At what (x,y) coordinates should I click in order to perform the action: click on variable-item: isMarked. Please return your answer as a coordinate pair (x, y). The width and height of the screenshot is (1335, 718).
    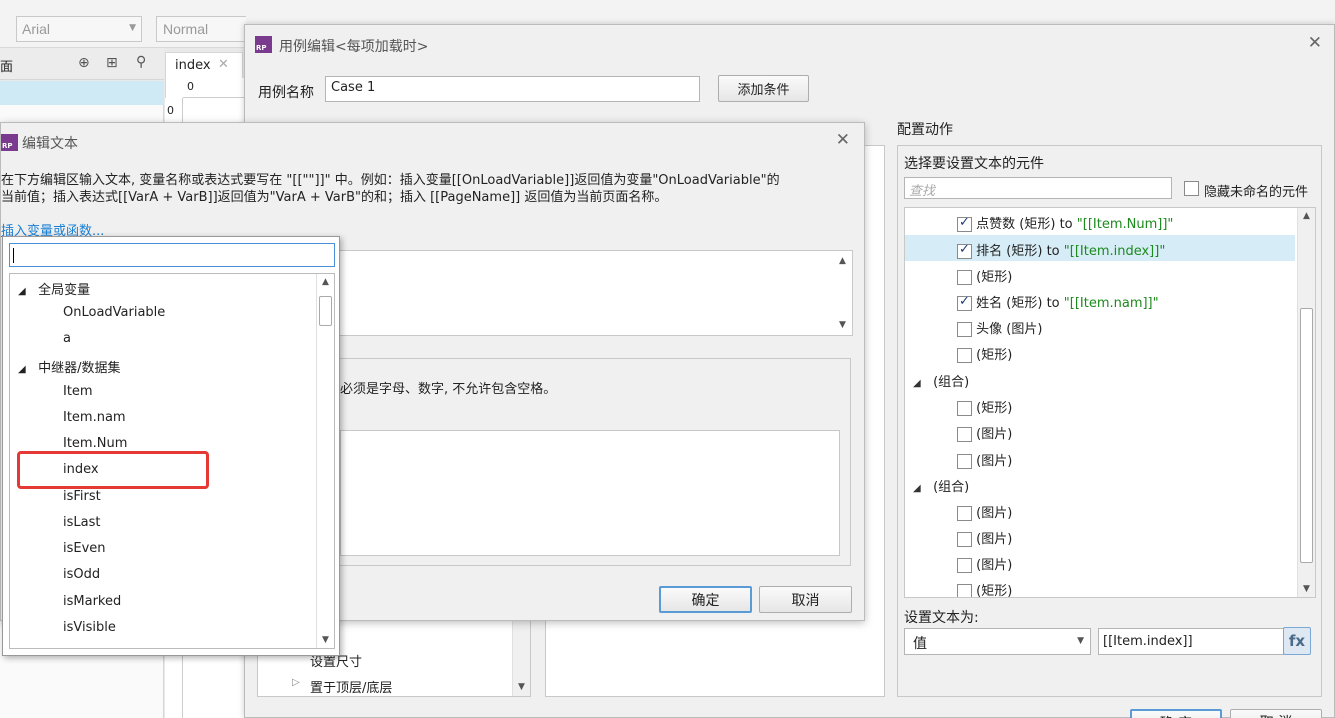
    Looking at the image, I should click on (92, 601).